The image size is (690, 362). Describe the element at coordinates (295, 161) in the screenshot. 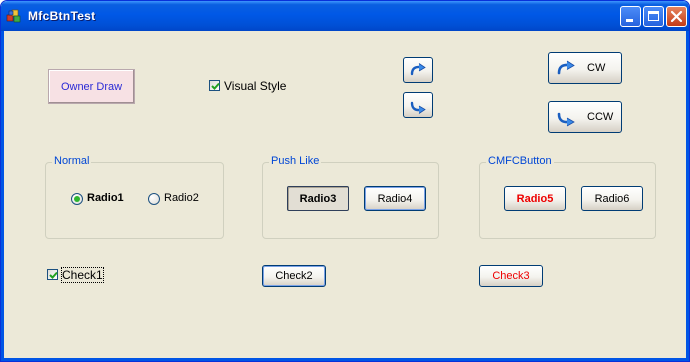

I see `push-like-group-title: Push Like` at that location.